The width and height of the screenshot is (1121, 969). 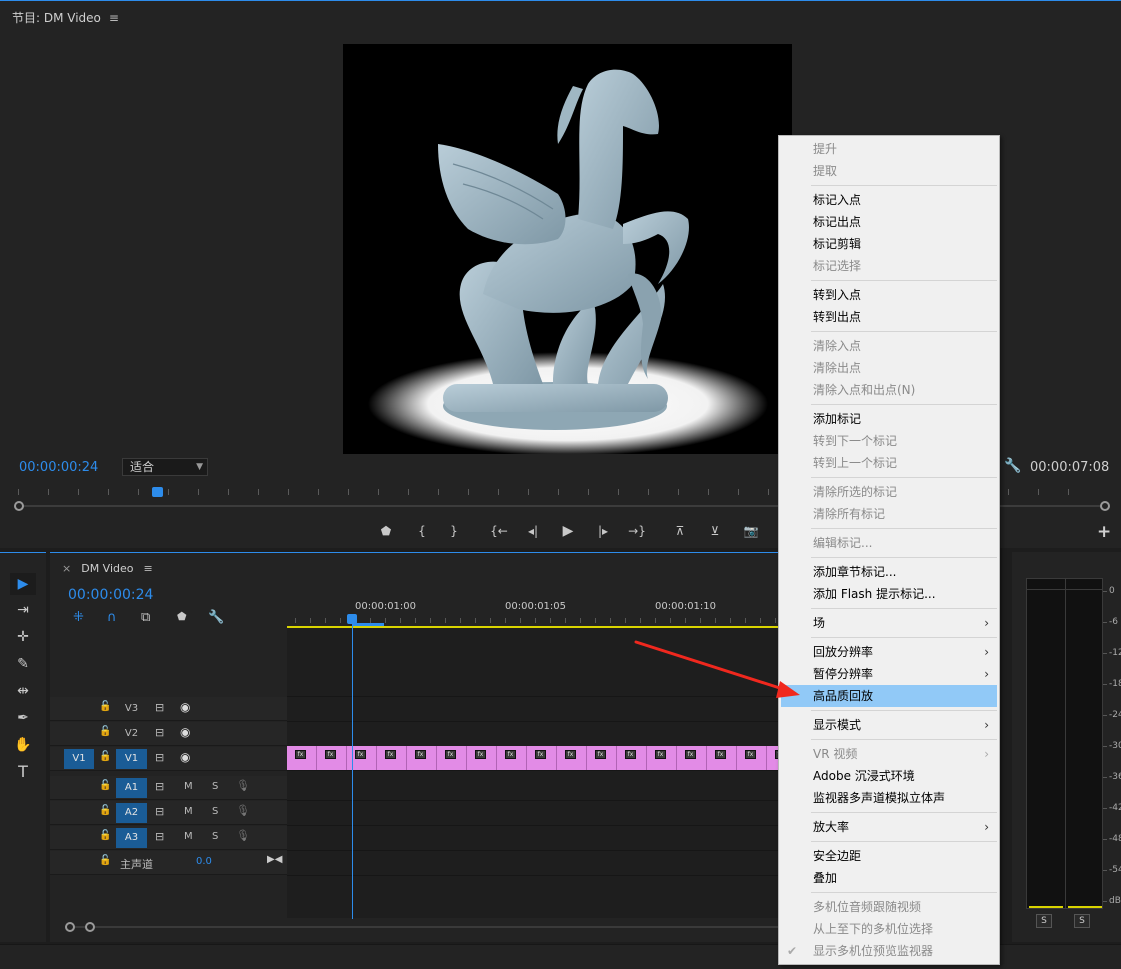 I want to click on track-header-a2: 🔓 A2 ⊟ M S 🎙, so click(x=168, y=813).